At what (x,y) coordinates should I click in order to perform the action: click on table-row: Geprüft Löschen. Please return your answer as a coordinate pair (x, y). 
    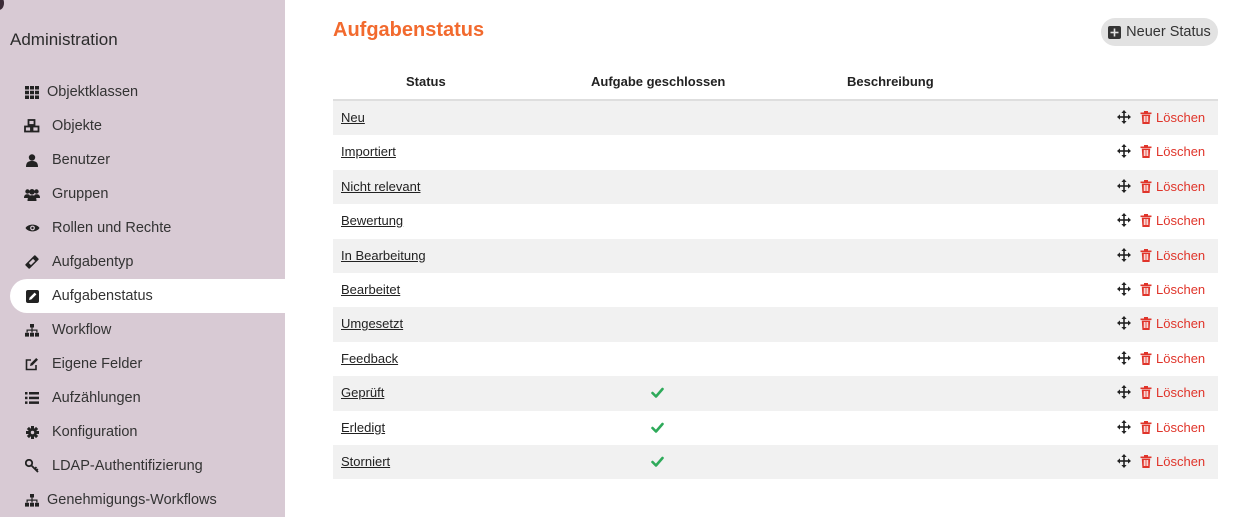
    Looking at the image, I should click on (775, 393).